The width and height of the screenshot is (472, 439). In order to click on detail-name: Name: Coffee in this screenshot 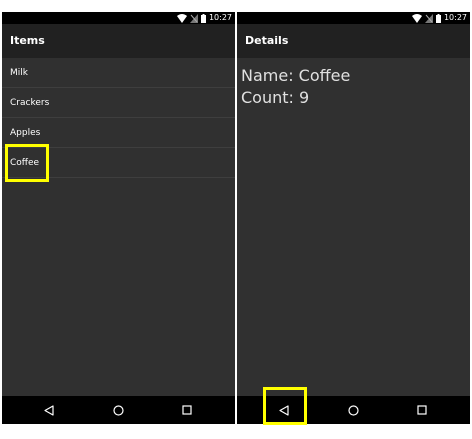, I will do `click(296, 75)`.